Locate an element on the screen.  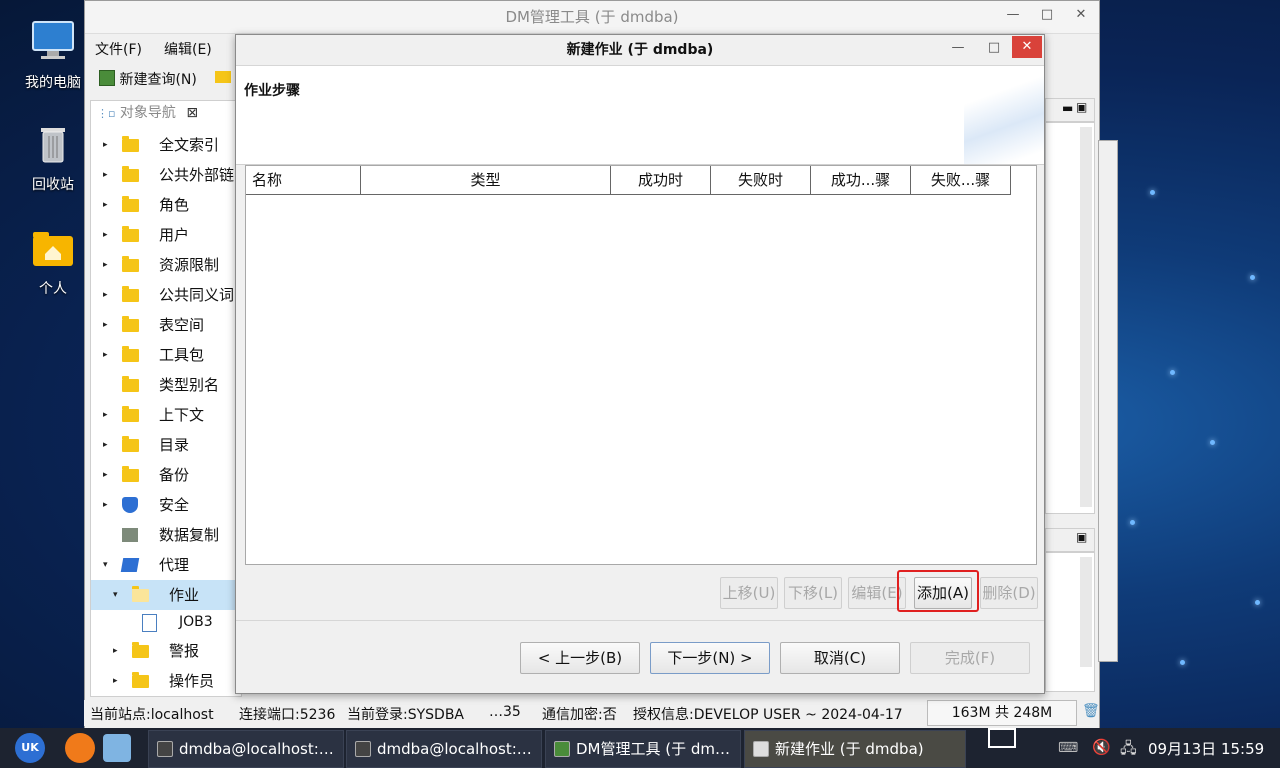
replication-icon is located at coordinates (130, 535).